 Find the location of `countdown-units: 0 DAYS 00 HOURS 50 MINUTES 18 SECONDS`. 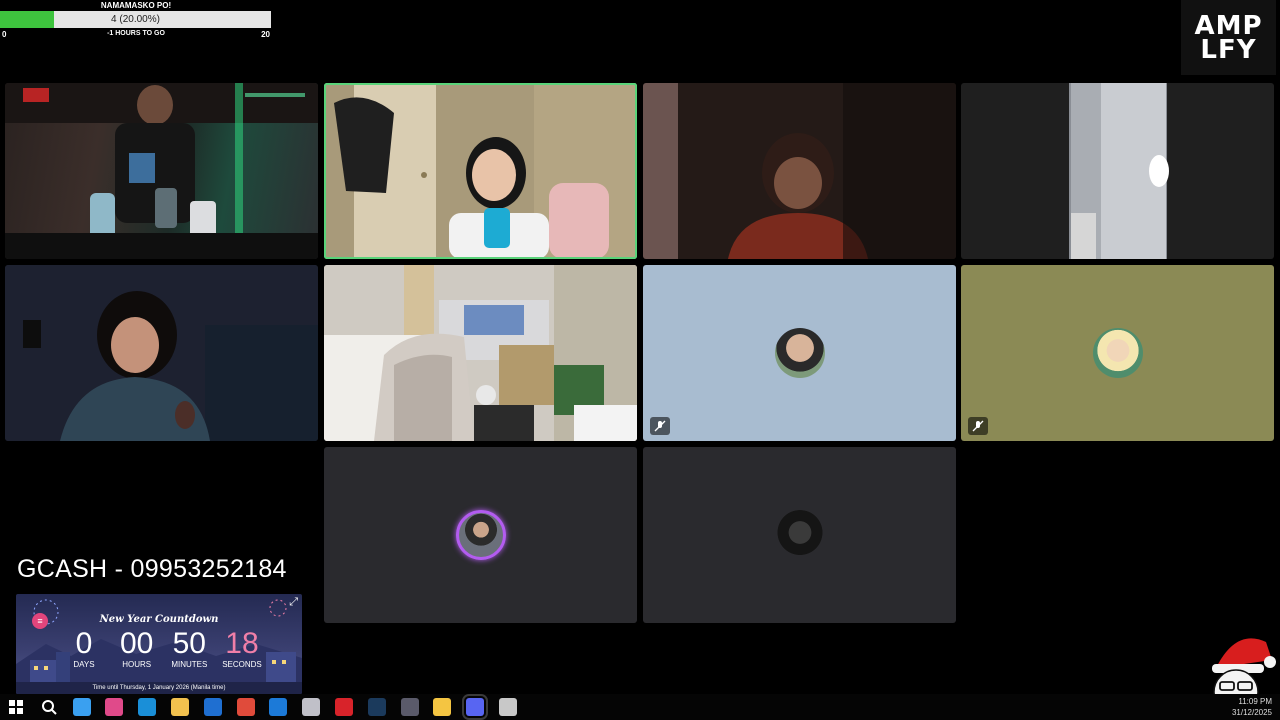

countdown-units: 0 DAYS 00 HOURS 50 MINUTES 18 SECONDS is located at coordinates (163, 649).